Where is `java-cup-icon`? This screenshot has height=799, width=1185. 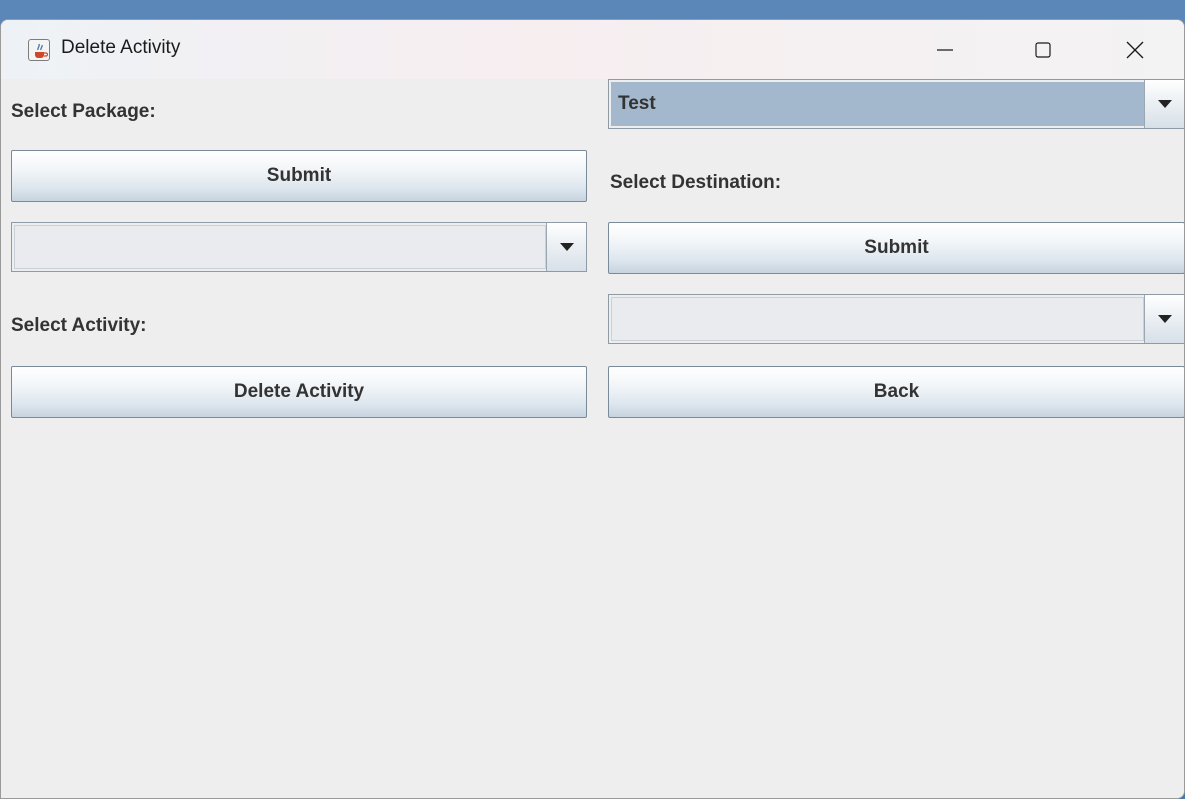
java-cup-icon is located at coordinates (39, 50).